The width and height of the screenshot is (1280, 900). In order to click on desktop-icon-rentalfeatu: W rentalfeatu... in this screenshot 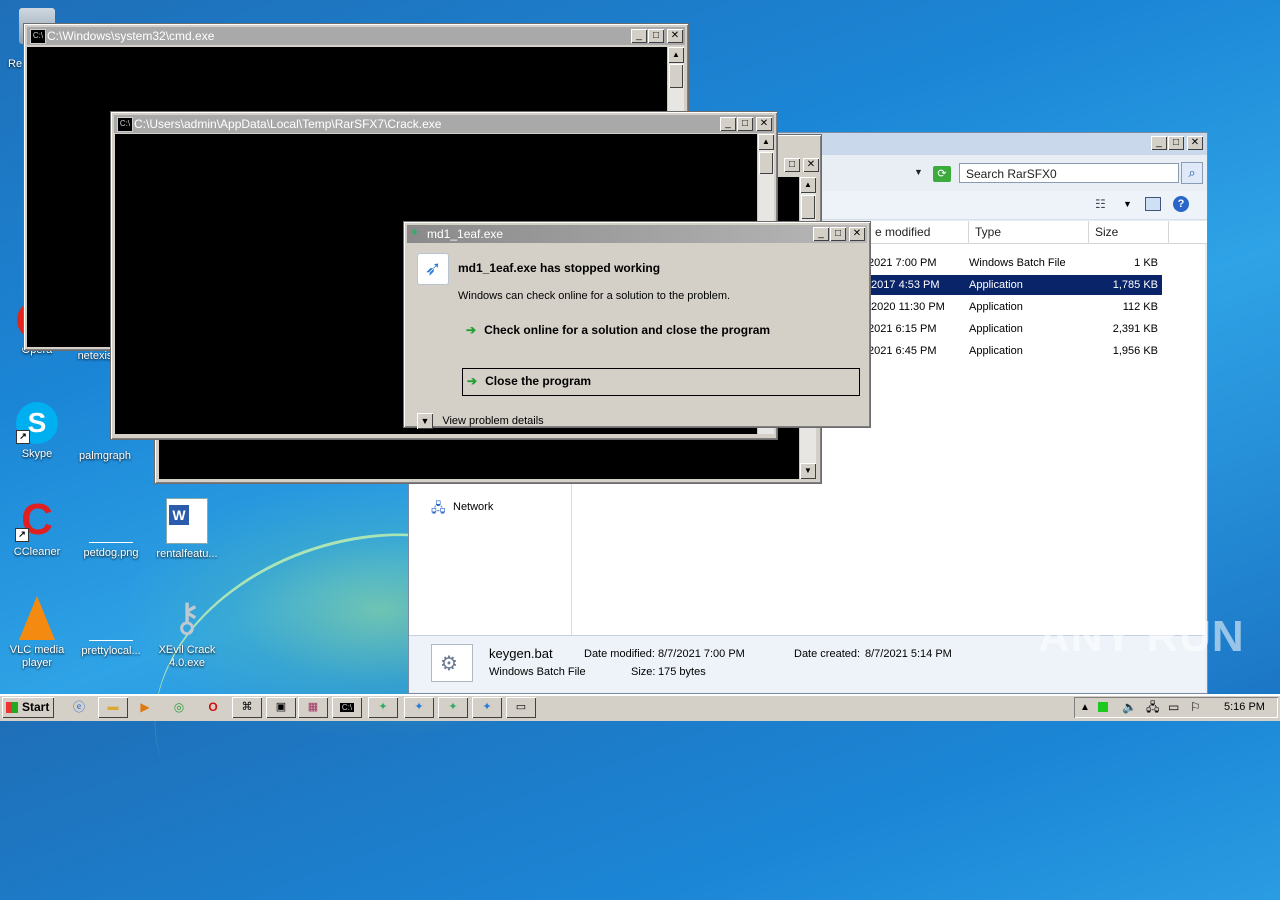, I will do `click(187, 529)`.